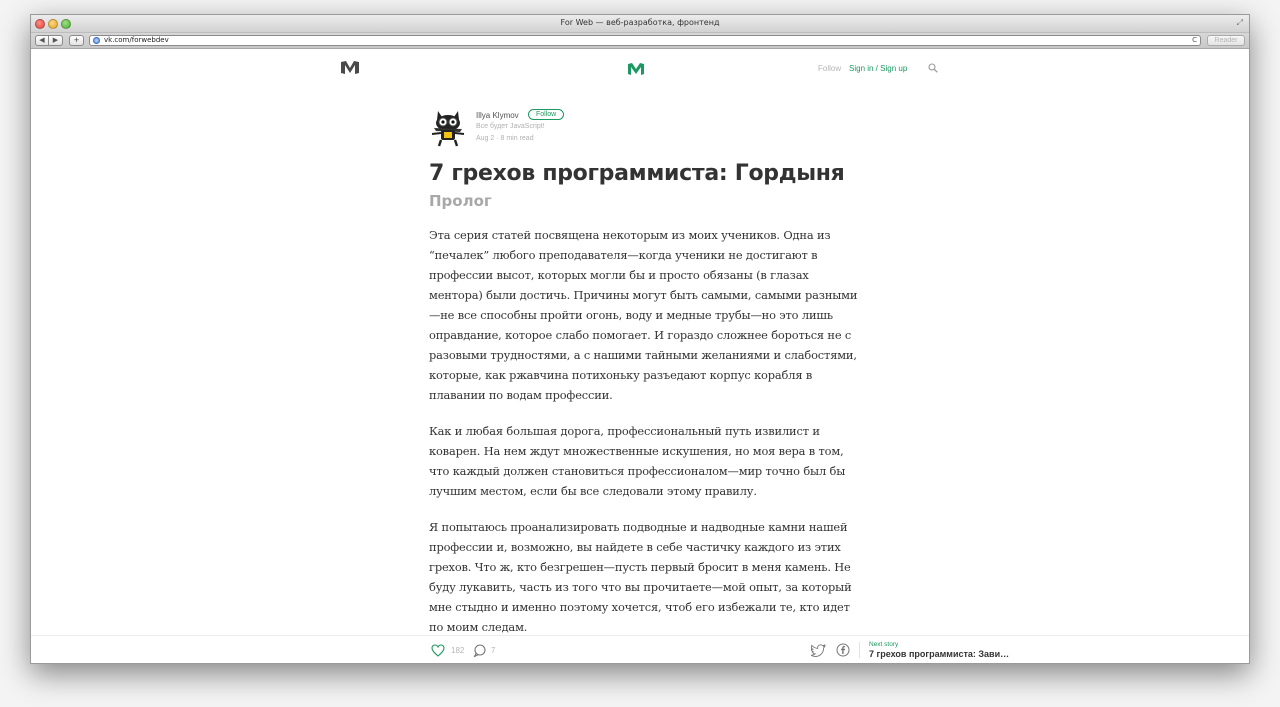 The height and width of the screenshot is (707, 1280). Describe the element at coordinates (829, 68) in the screenshot. I see `follow-link: Follow` at that location.